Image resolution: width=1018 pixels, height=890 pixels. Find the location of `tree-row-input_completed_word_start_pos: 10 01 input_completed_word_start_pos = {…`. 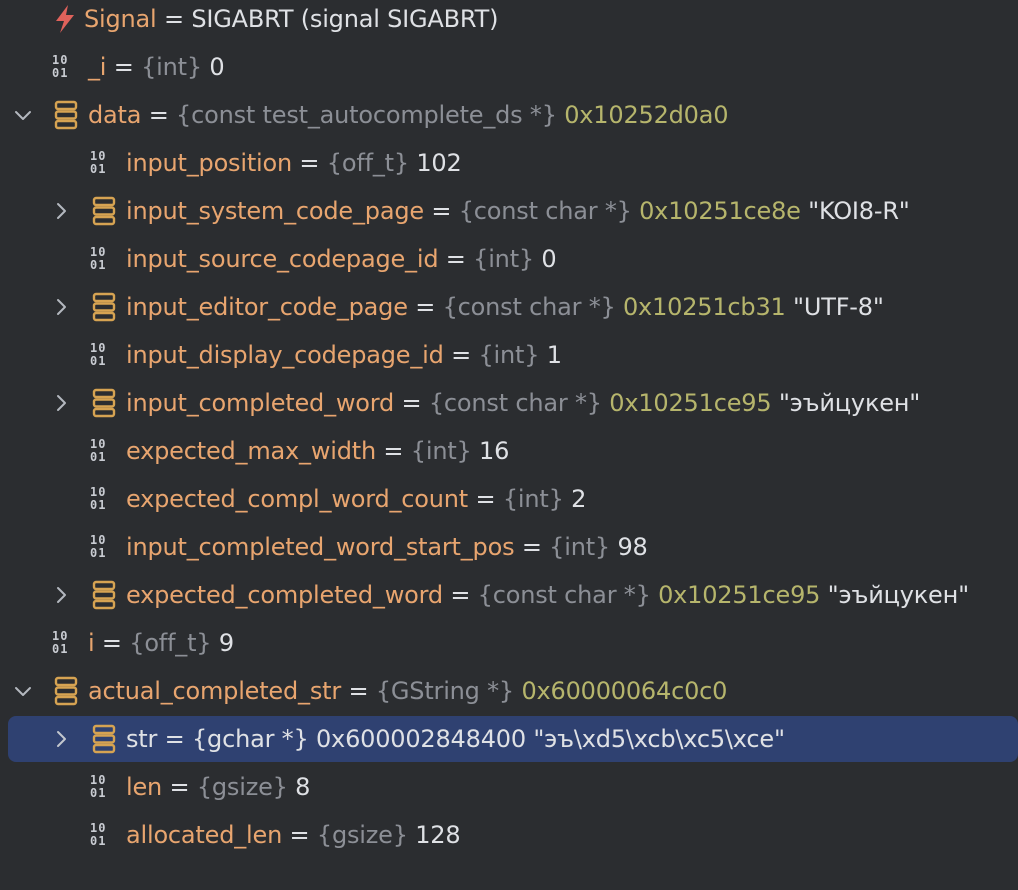

tree-row-input_completed_word_start_pos: 10 01 input_completed_word_start_pos = {… is located at coordinates (513, 547).